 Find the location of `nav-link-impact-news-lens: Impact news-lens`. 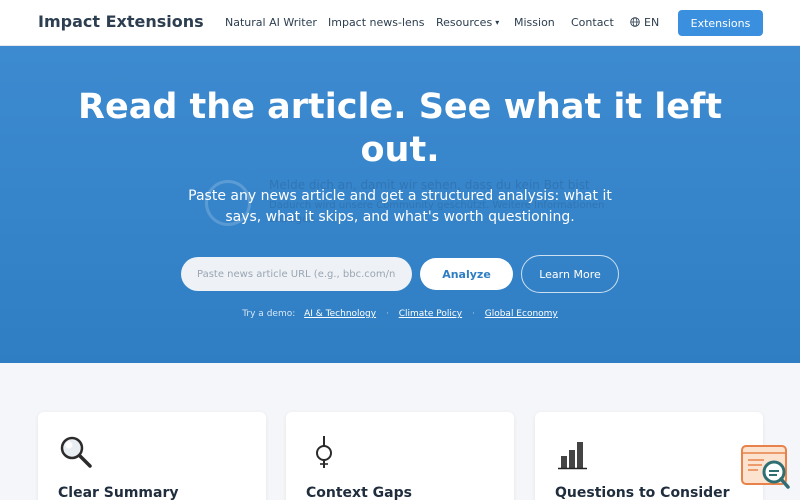

nav-link-impact-news-lens: Impact news-lens is located at coordinates (376, 22).